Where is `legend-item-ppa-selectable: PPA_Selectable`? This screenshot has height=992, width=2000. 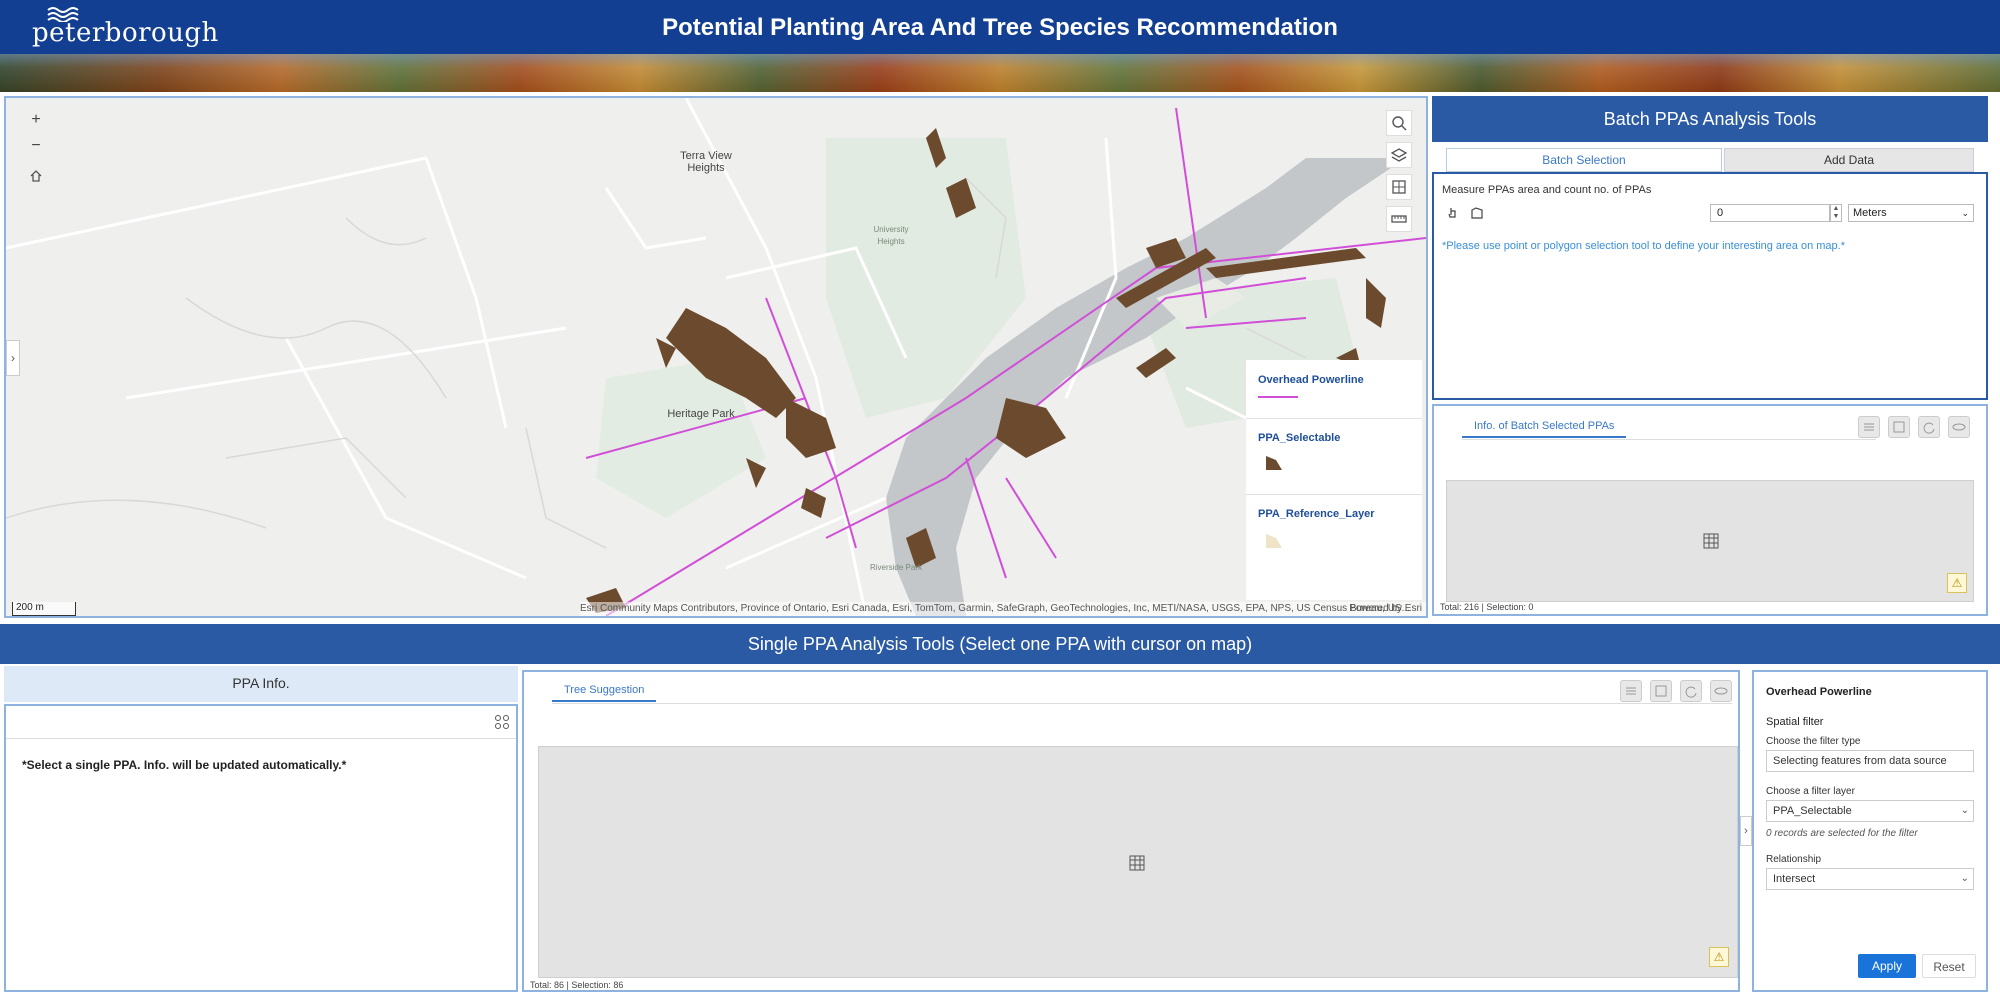
legend-item-ppa-selectable: PPA_Selectable is located at coordinates (1334, 456).